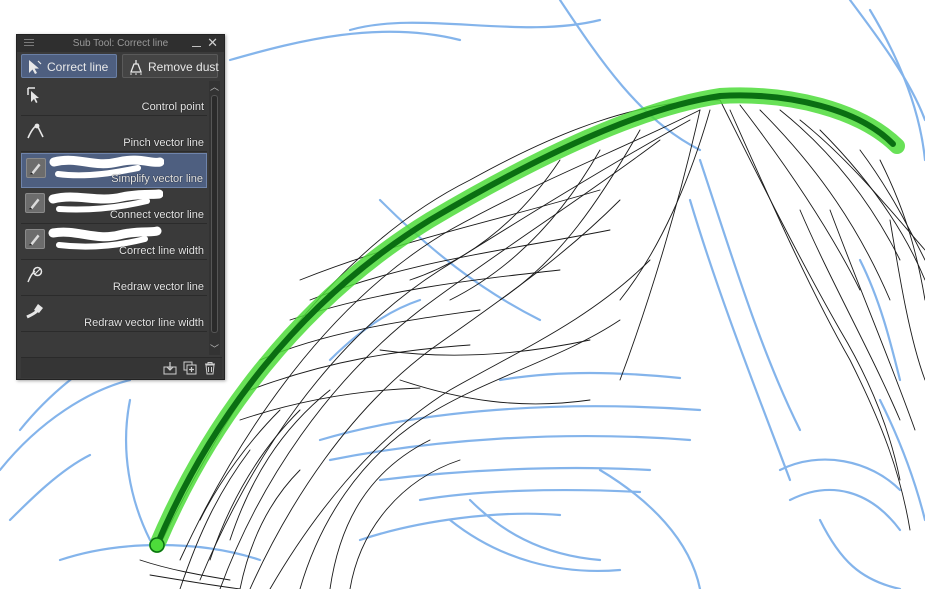 This screenshot has height=589, width=925. I want to click on subtool-label: Pinch vector line, so click(163, 143).